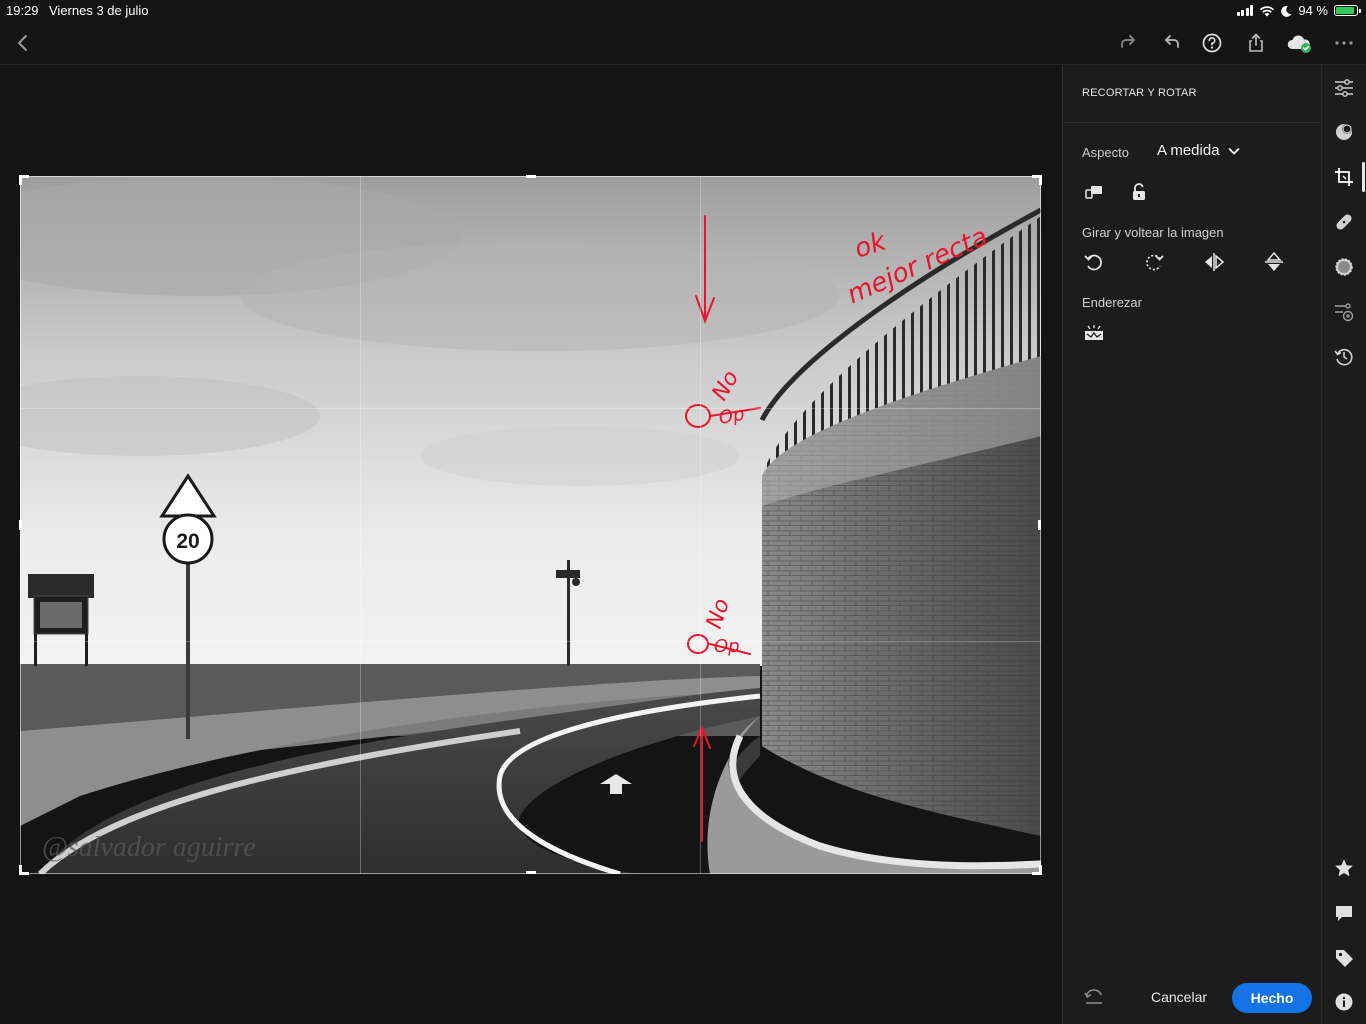 The height and width of the screenshot is (1024, 1366). What do you see at coordinates (1105, 152) in the screenshot?
I see `aspect-label: Aspecto` at bounding box center [1105, 152].